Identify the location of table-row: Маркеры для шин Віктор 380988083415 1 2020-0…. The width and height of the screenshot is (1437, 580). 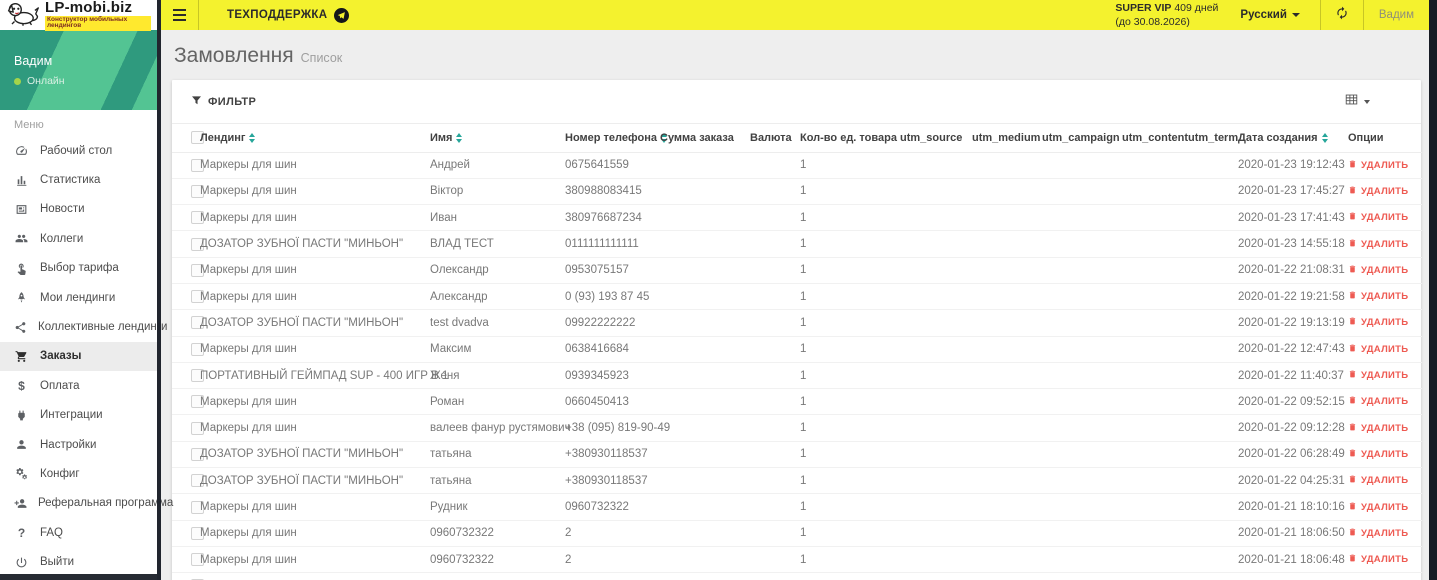
(797, 192).